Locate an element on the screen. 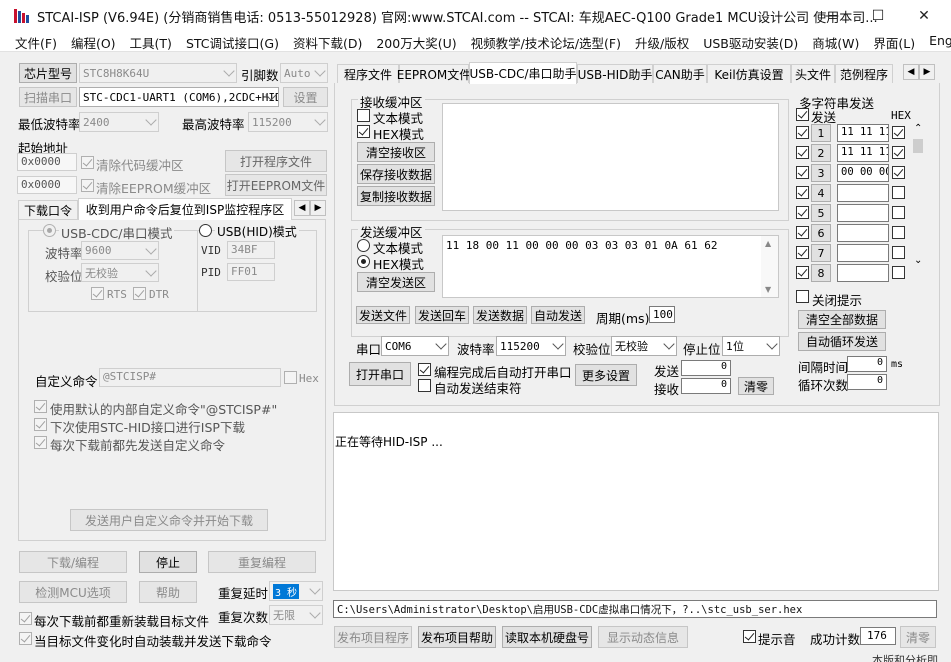 The image size is (951, 662). main-tab: 头文件 is located at coordinates (813, 74).